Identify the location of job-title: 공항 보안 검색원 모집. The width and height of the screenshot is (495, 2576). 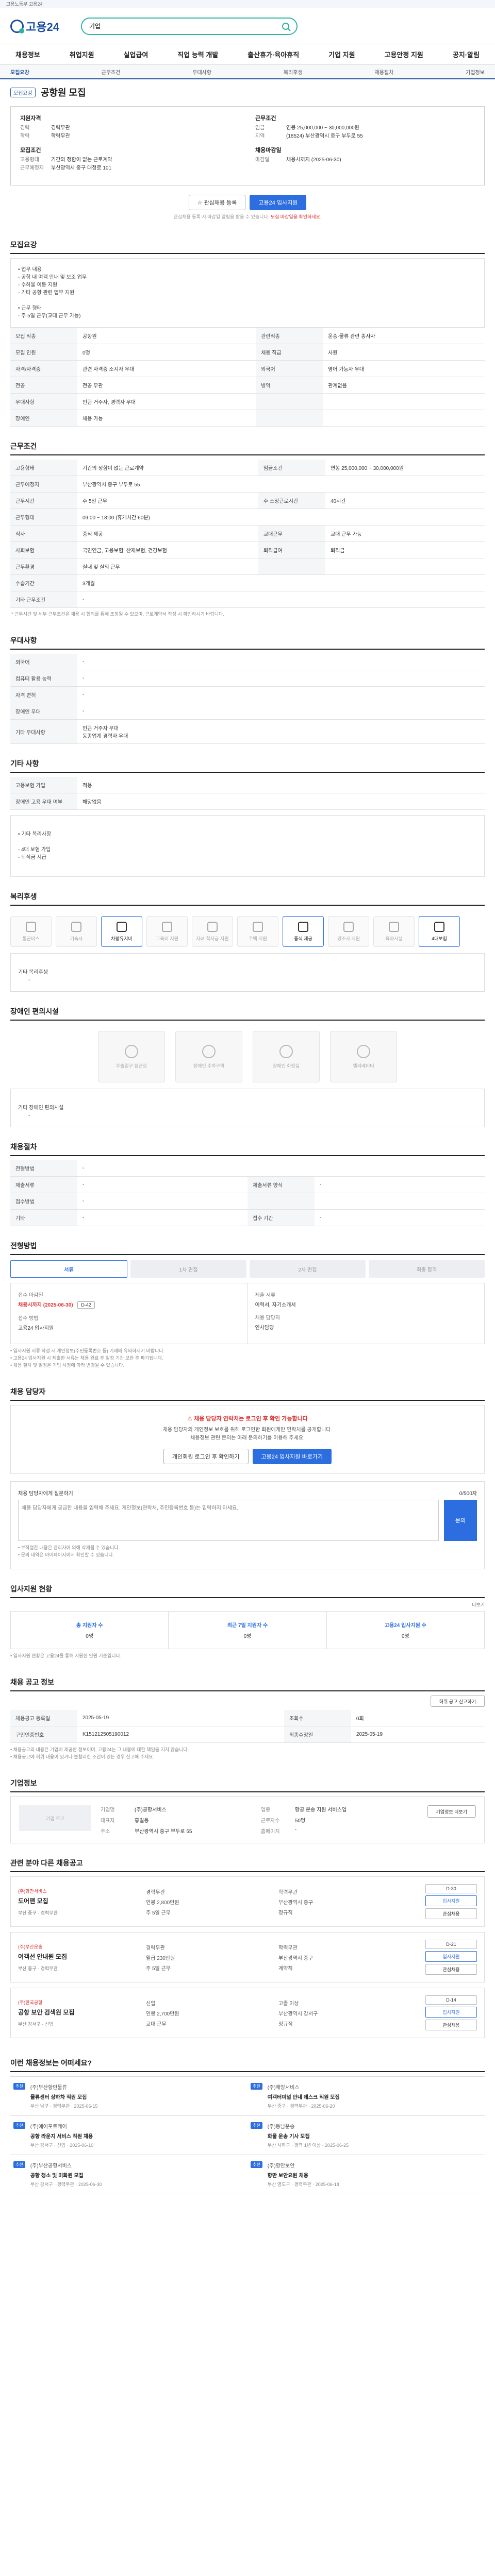
(77, 2012).